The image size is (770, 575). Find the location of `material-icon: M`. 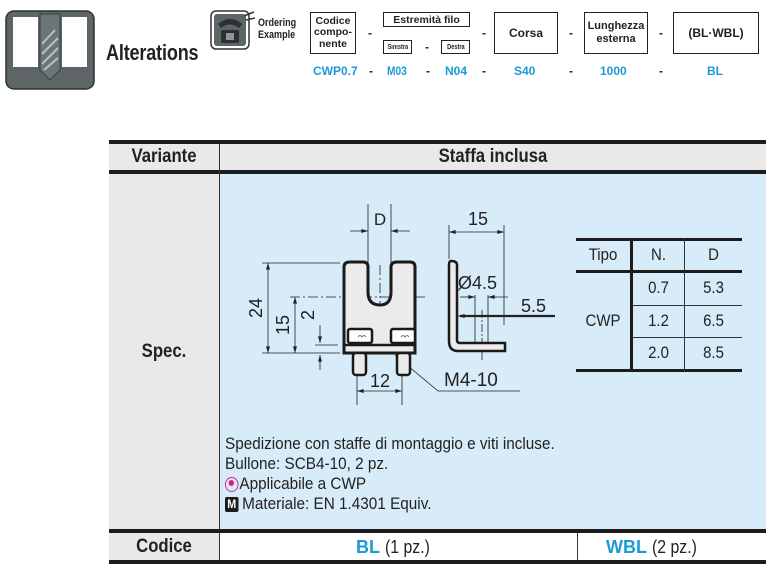

material-icon: M is located at coordinates (232, 504).